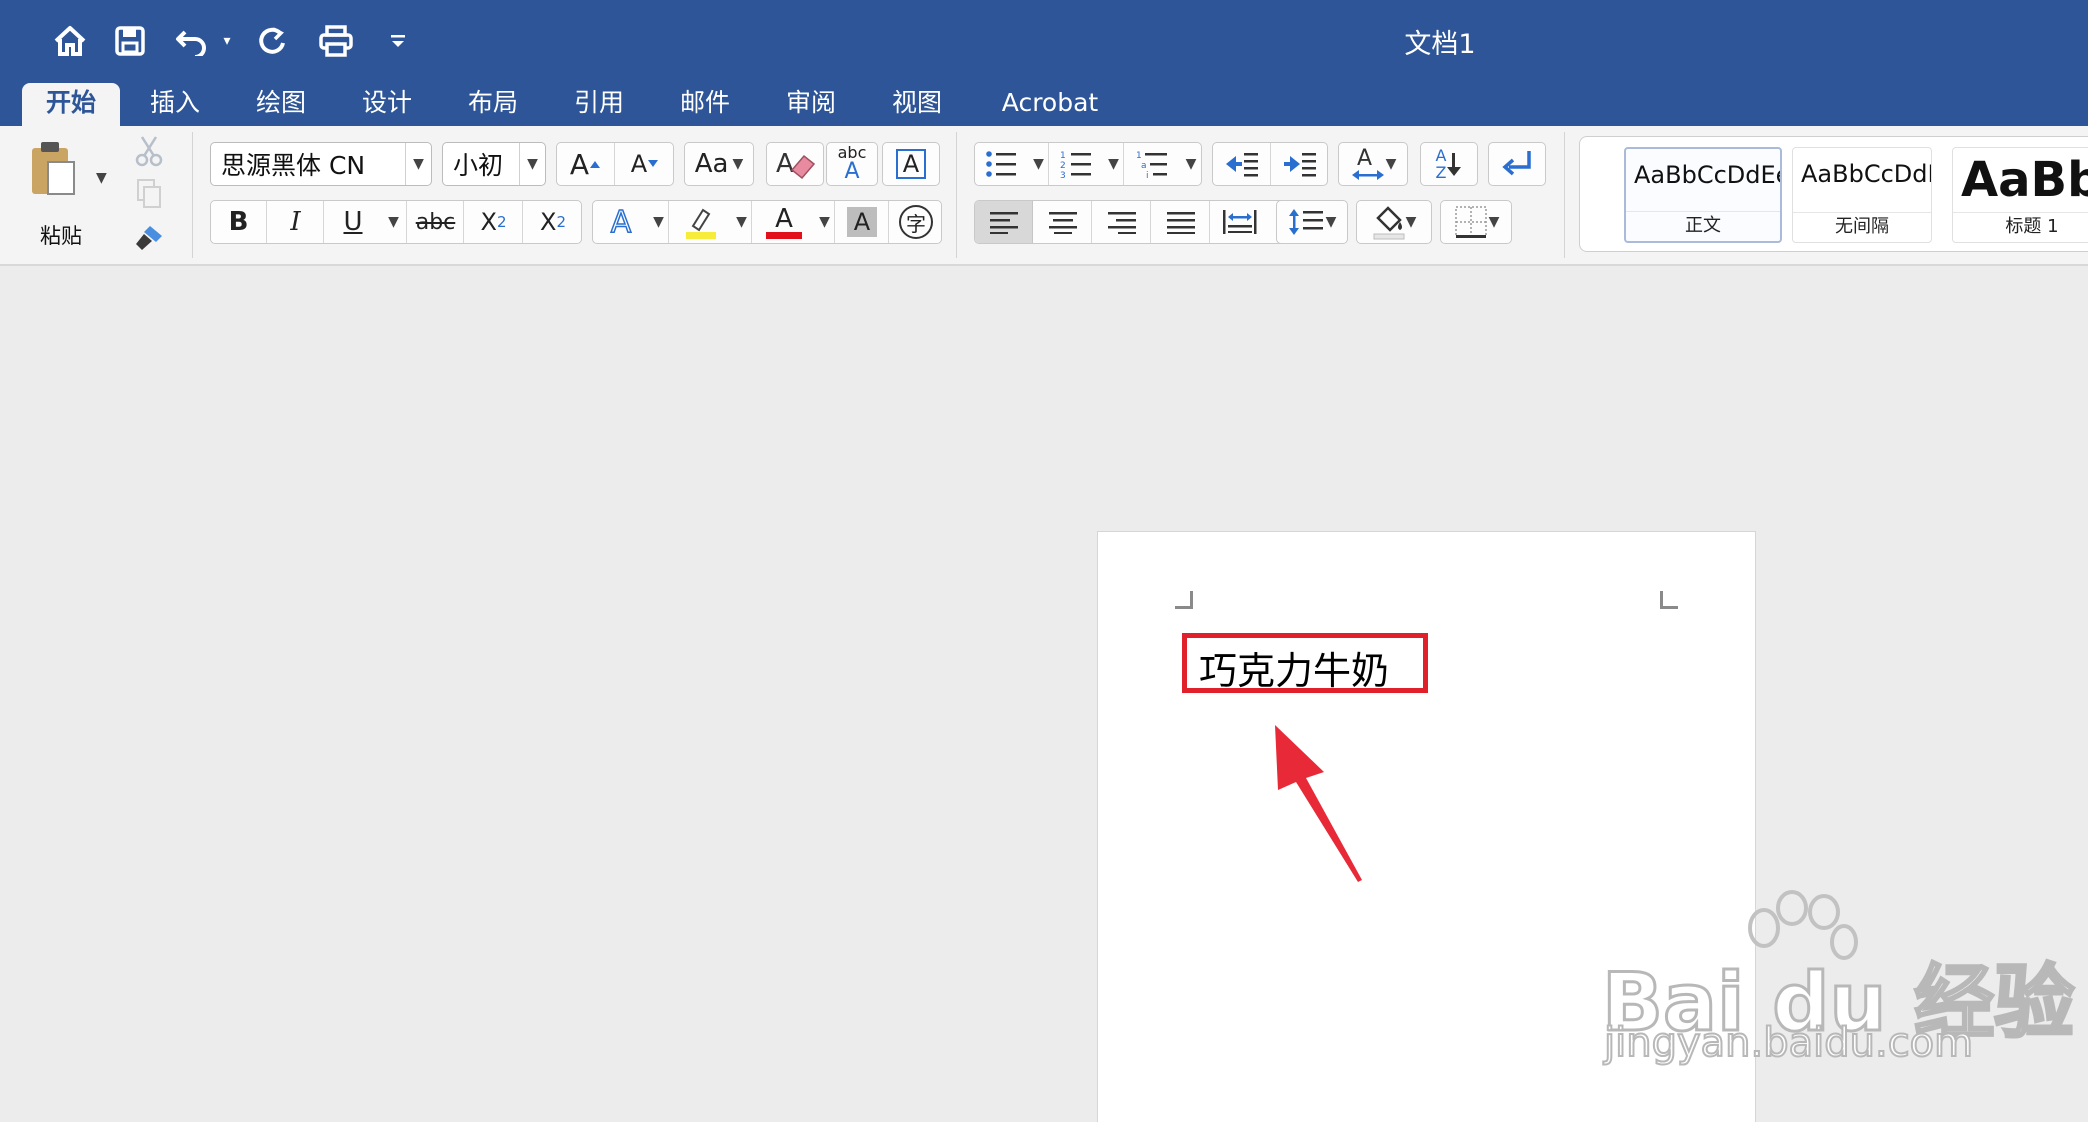 This screenshot has width=2088, height=1122. What do you see at coordinates (296, 222) in the screenshot?
I see `italic-button: I` at bounding box center [296, 222].